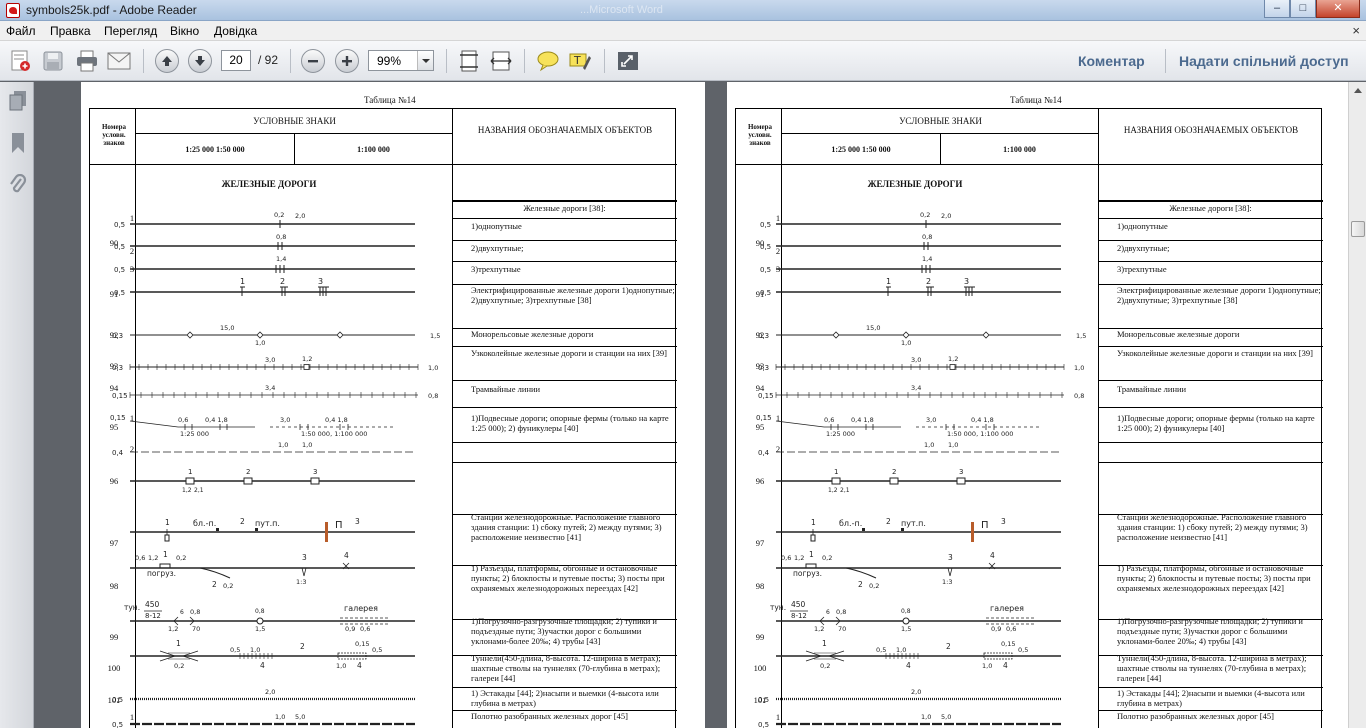  What do you see at coordinates (167, 61) in the screenshot?
I see `page-up-icon` at bounding box center [167, 61].